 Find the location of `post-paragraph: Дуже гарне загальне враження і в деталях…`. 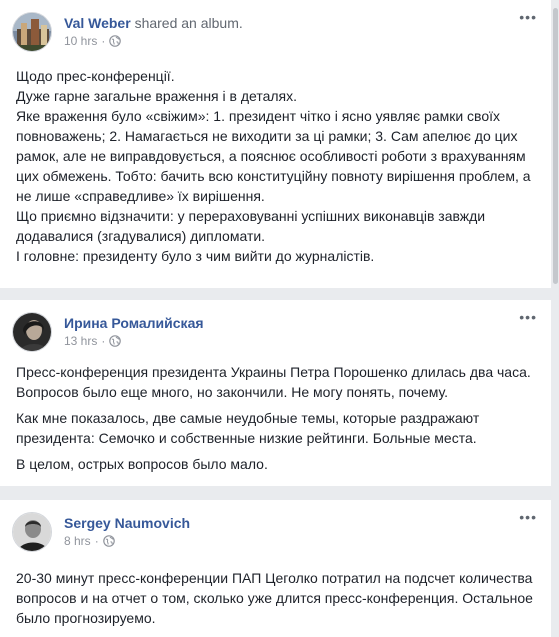

post-paragraph: Дуже гарне загальне враження і в деталях… is located at coordinates (157, 96).